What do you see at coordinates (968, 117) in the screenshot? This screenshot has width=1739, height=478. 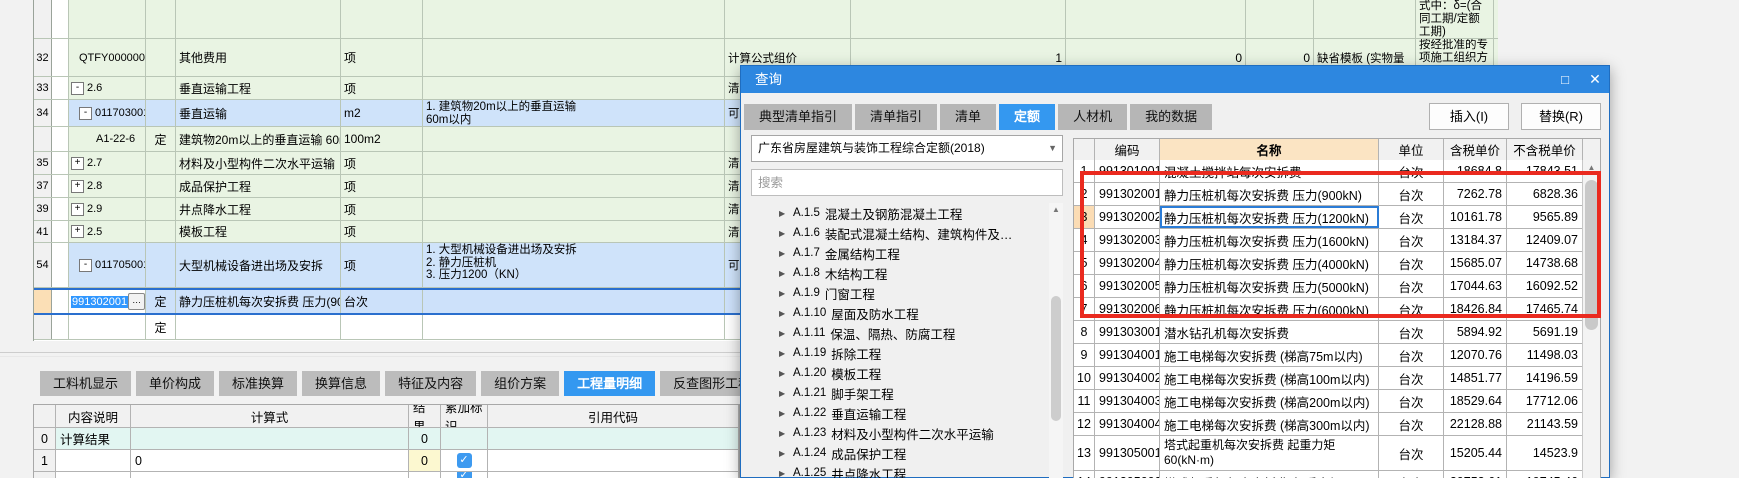 I see `dialog-tab: 清单` at bounding box center [968, 117].